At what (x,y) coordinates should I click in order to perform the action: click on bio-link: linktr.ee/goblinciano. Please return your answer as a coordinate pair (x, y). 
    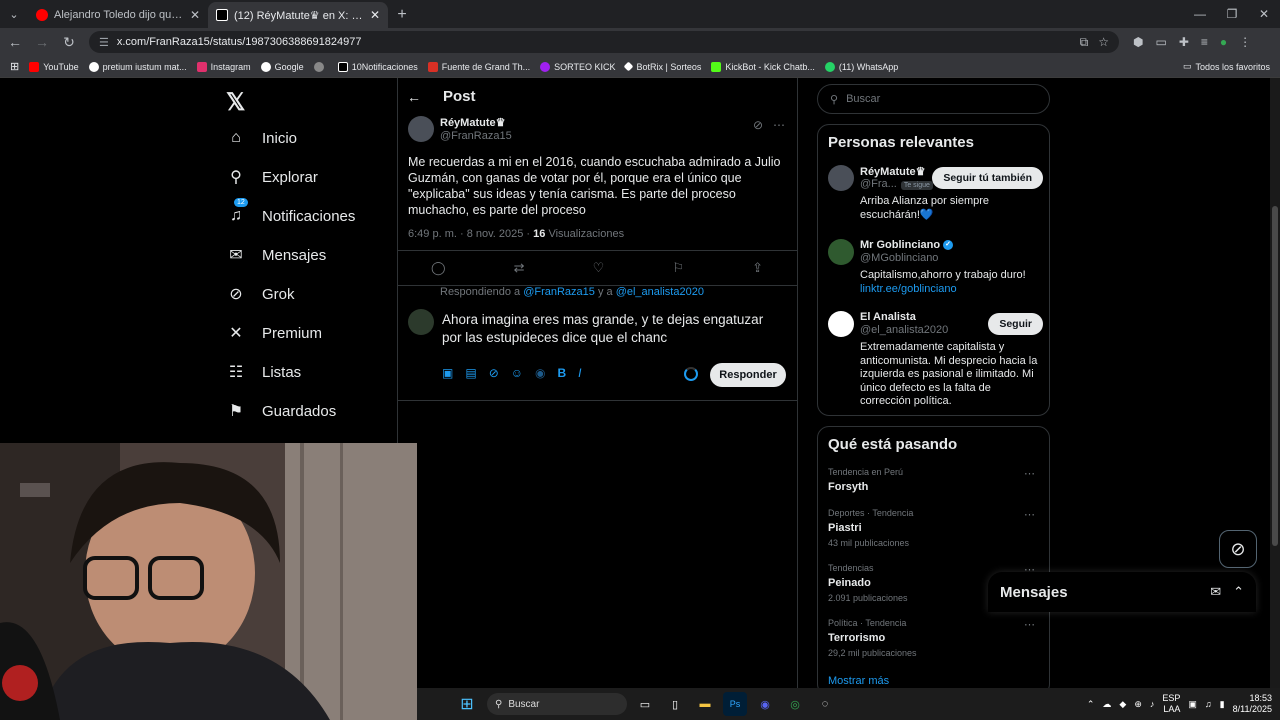
    Looking at the image, I should click on (950, 290).